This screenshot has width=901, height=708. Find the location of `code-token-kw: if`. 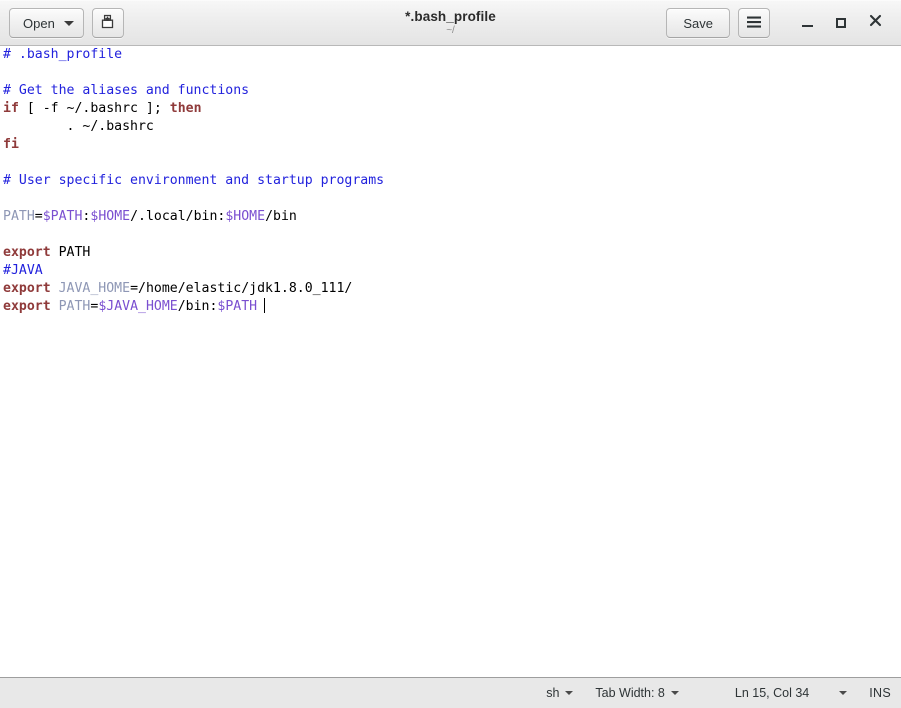

code-token-kw: if is located at coordinates (11, 108).